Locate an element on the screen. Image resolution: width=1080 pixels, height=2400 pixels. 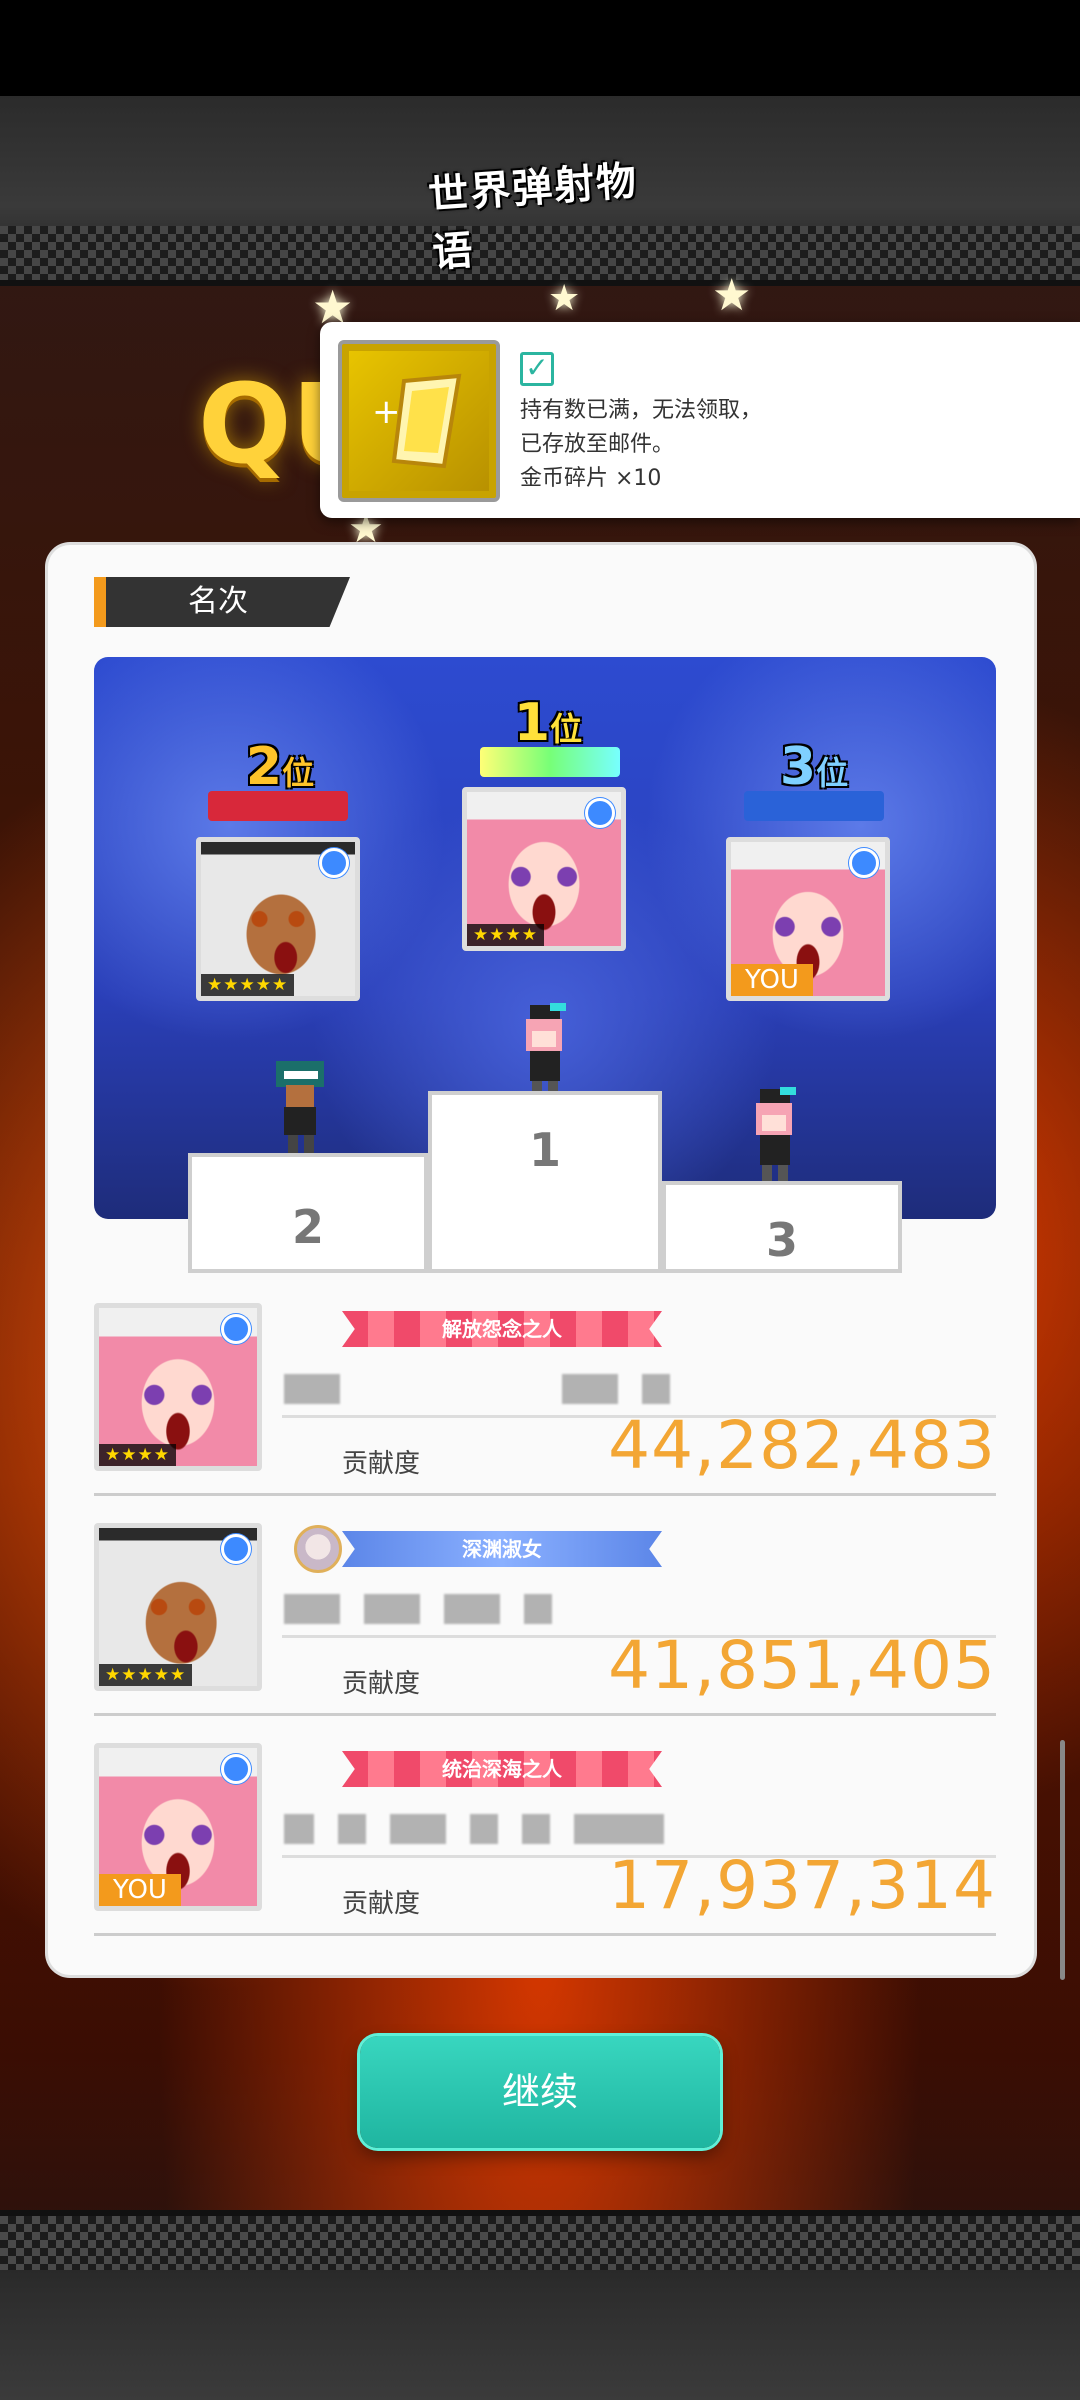
notification-line-1: 持有数已满，无法领取， is located at coordinates (641, 410).